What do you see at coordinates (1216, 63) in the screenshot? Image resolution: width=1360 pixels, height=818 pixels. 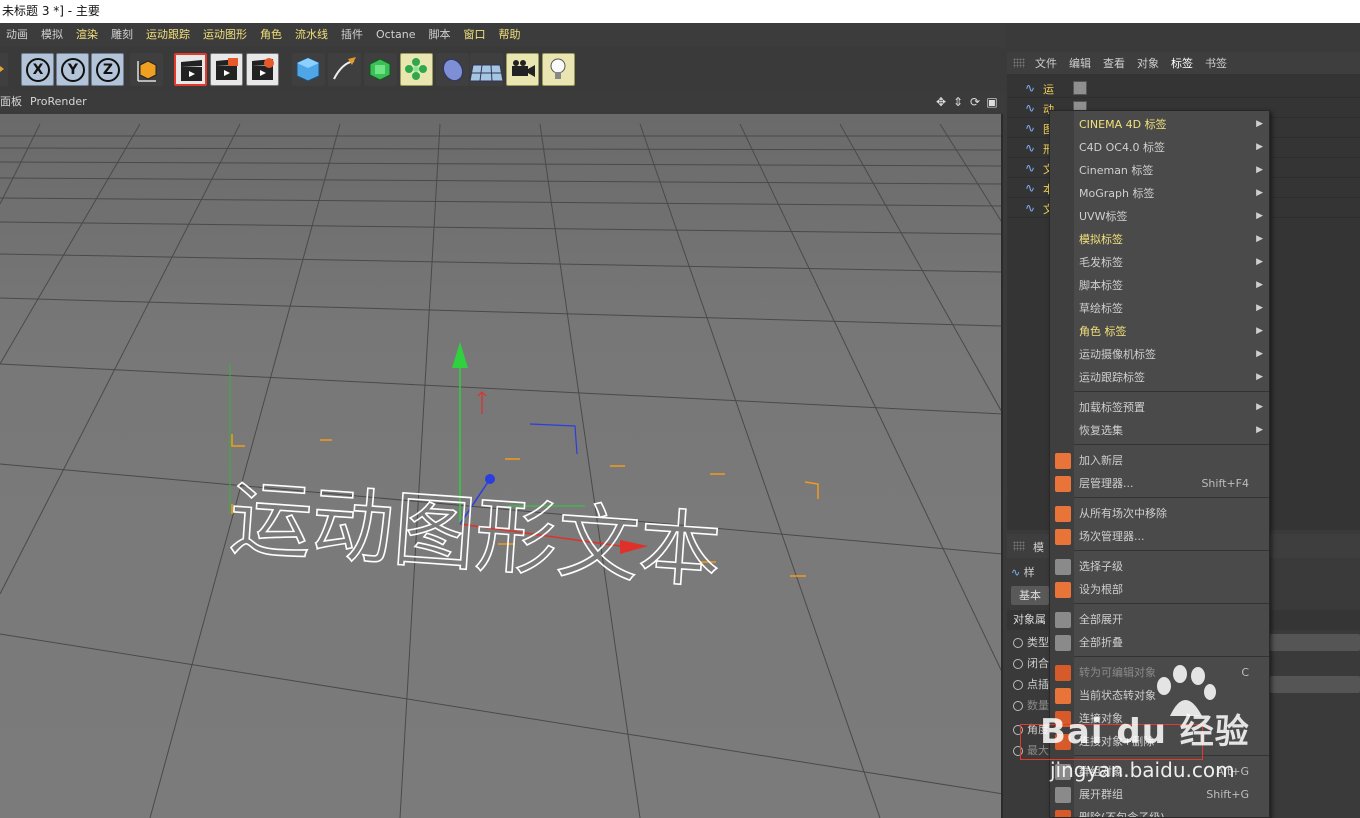 I see `object-manager-tab: 书签` at bounding box center [1216, 63].